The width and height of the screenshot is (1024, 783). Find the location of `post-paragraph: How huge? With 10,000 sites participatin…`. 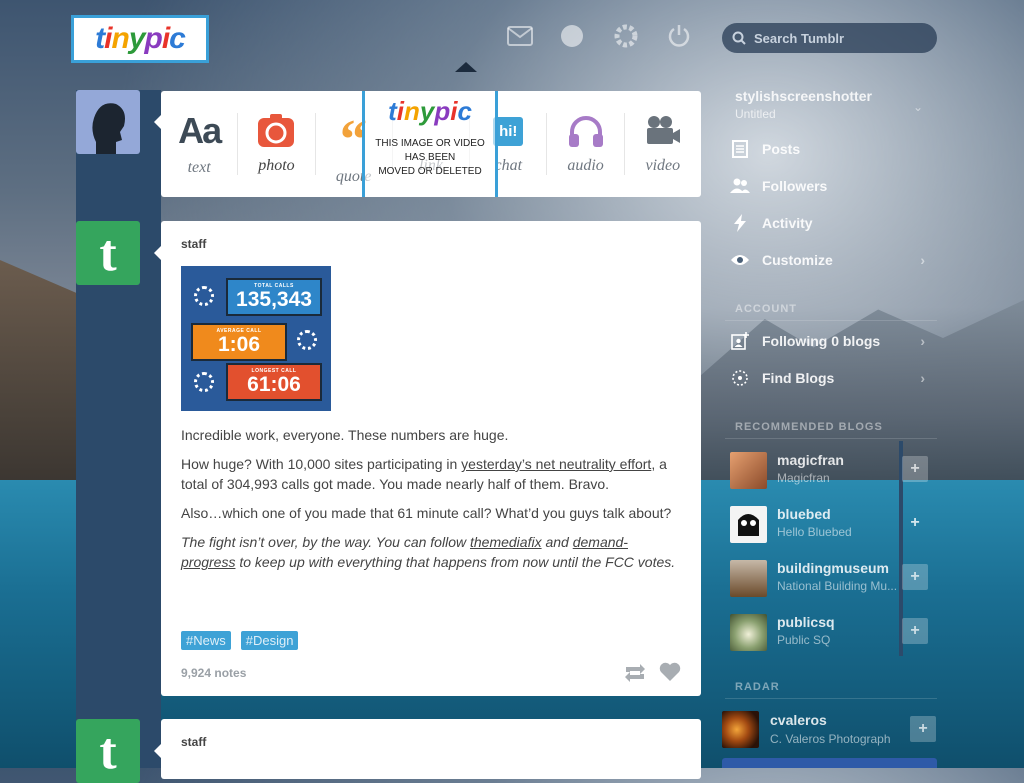

post-paragraph: How huge? With 10,000 sites participatin… is located at coordinates (424, 474).